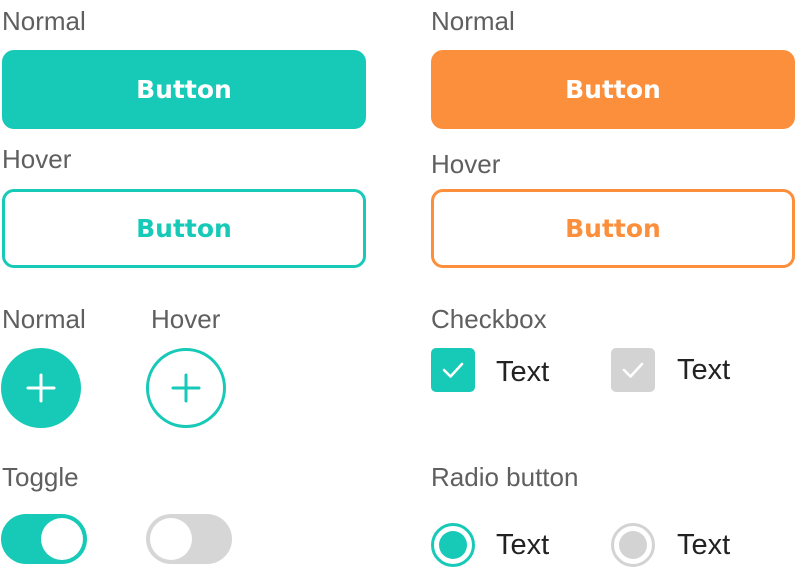 This screenshot has width=795, height=567. I want to click on checkbox-label: Checkbox, so click(489, 319).